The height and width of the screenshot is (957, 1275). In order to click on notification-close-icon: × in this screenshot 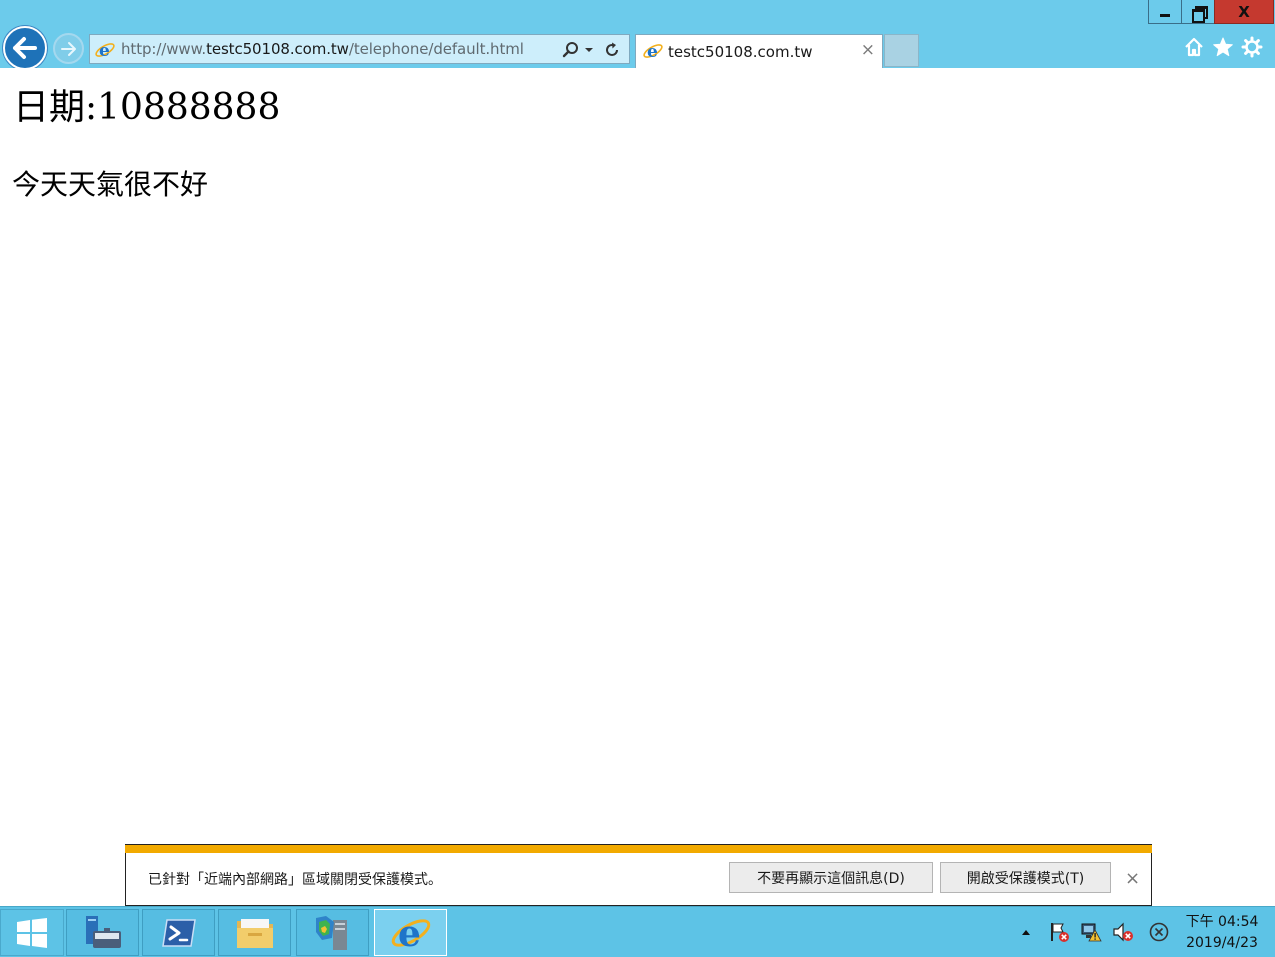, I will do `click(1132, 878)`.